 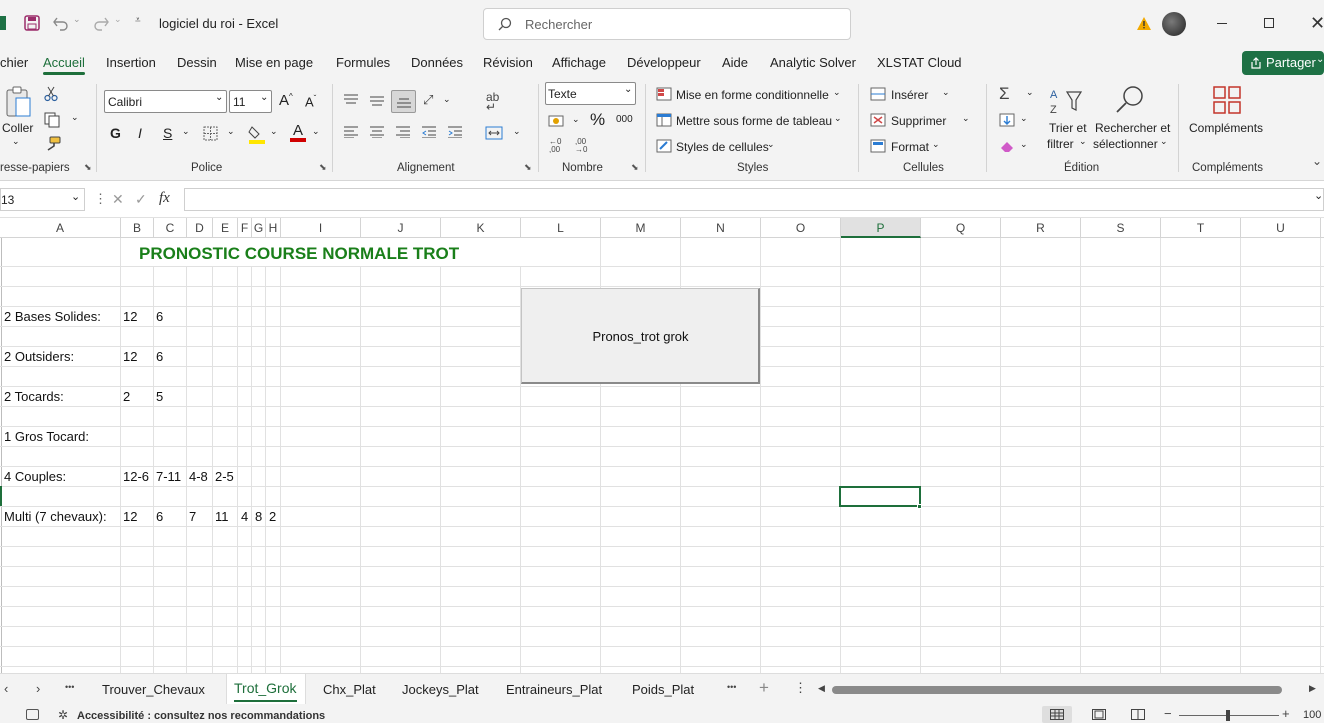 I want to click on chevron-right-icon: ›, so click(x=38, y=688).